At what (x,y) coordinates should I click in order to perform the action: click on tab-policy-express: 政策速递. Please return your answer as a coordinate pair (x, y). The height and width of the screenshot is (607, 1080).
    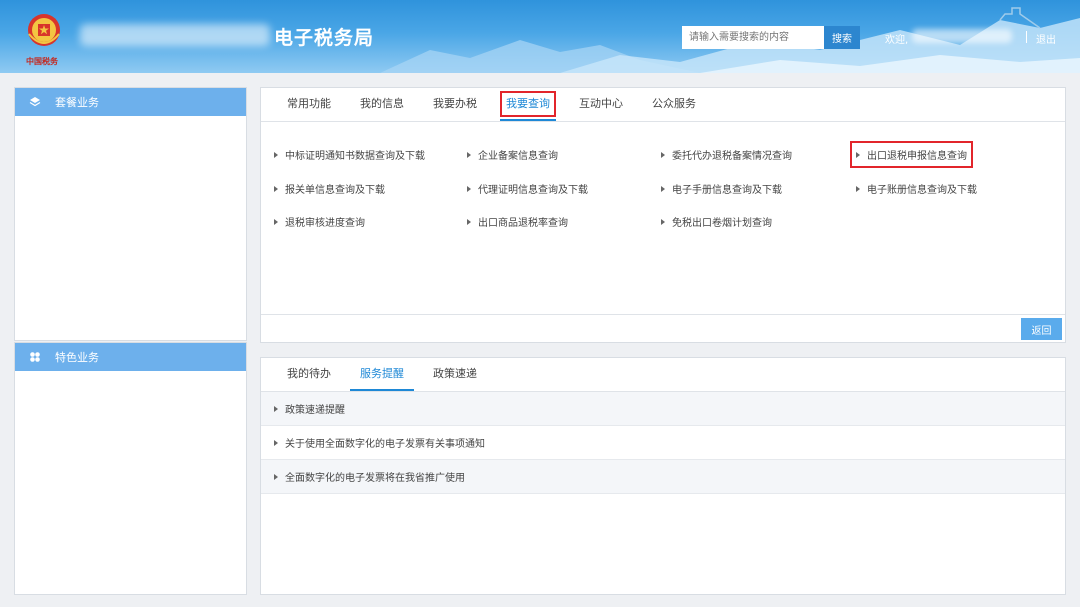
    Looking at the image, I should click on (455, 374).